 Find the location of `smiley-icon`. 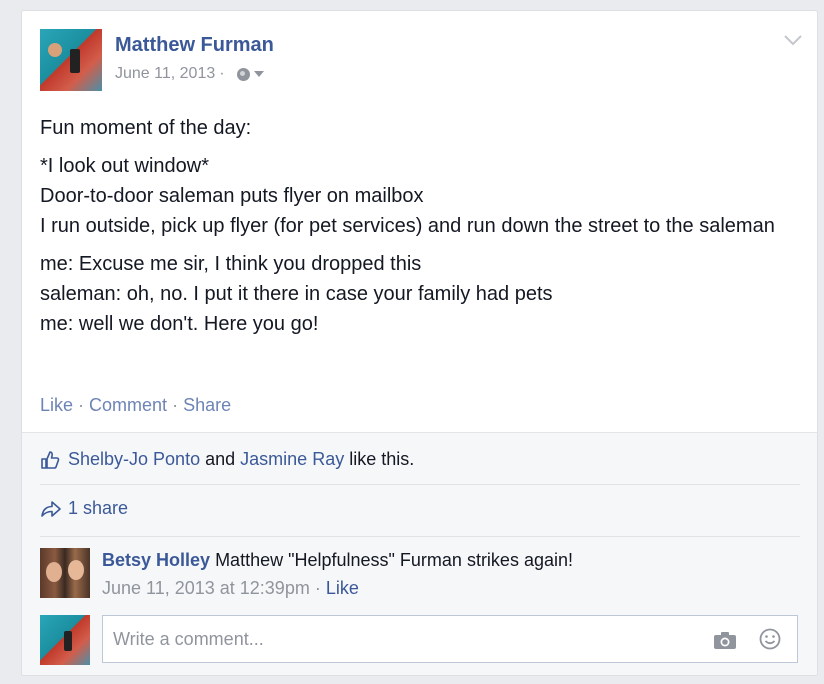

smiley-icon is located at coordinates (770, 639).